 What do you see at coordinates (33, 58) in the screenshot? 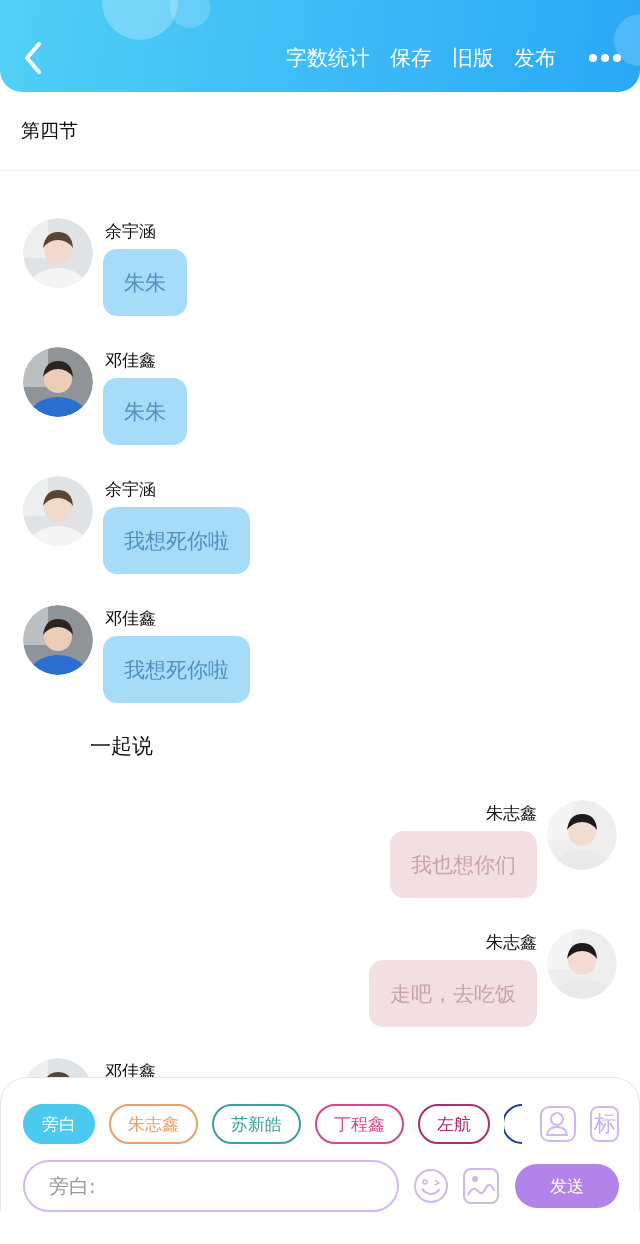
I see `back-icon` at bounding box center [33, 58].